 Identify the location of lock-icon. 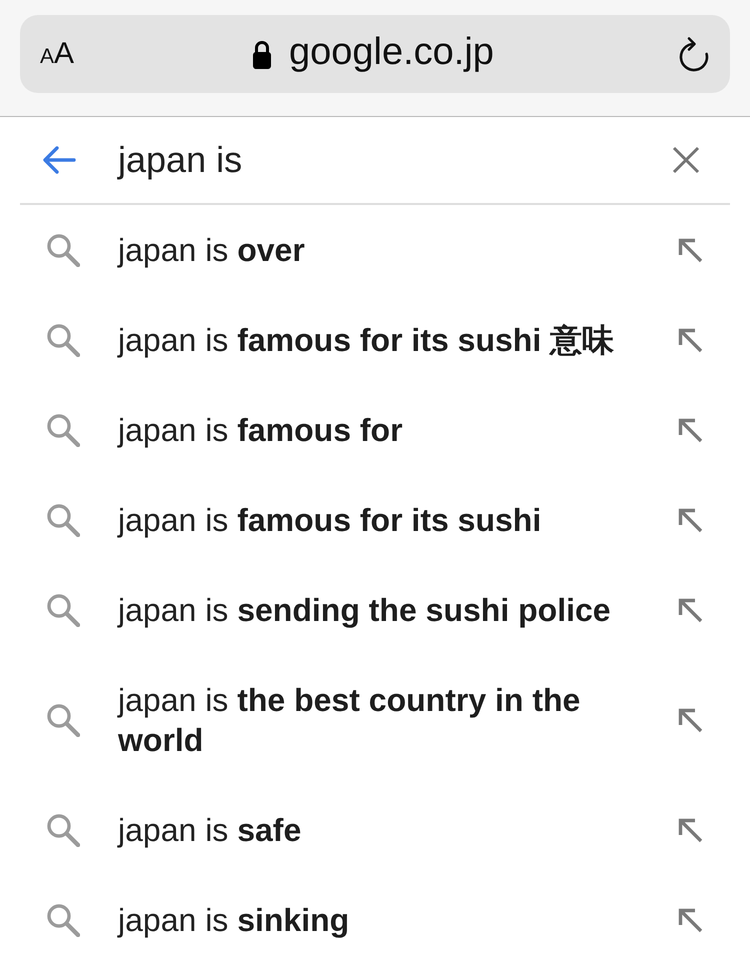
(262, 54).